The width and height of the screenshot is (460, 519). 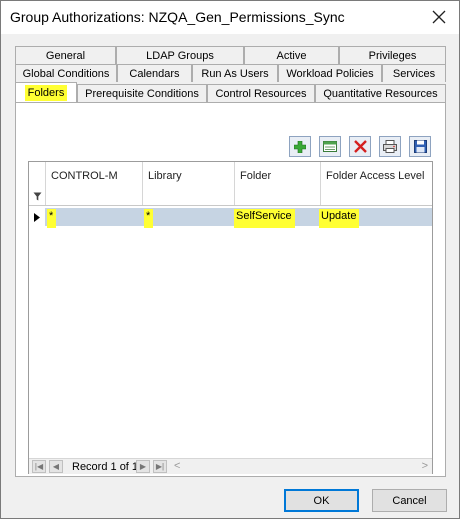 I want to click on close-icon, so click(x=439, y=17).